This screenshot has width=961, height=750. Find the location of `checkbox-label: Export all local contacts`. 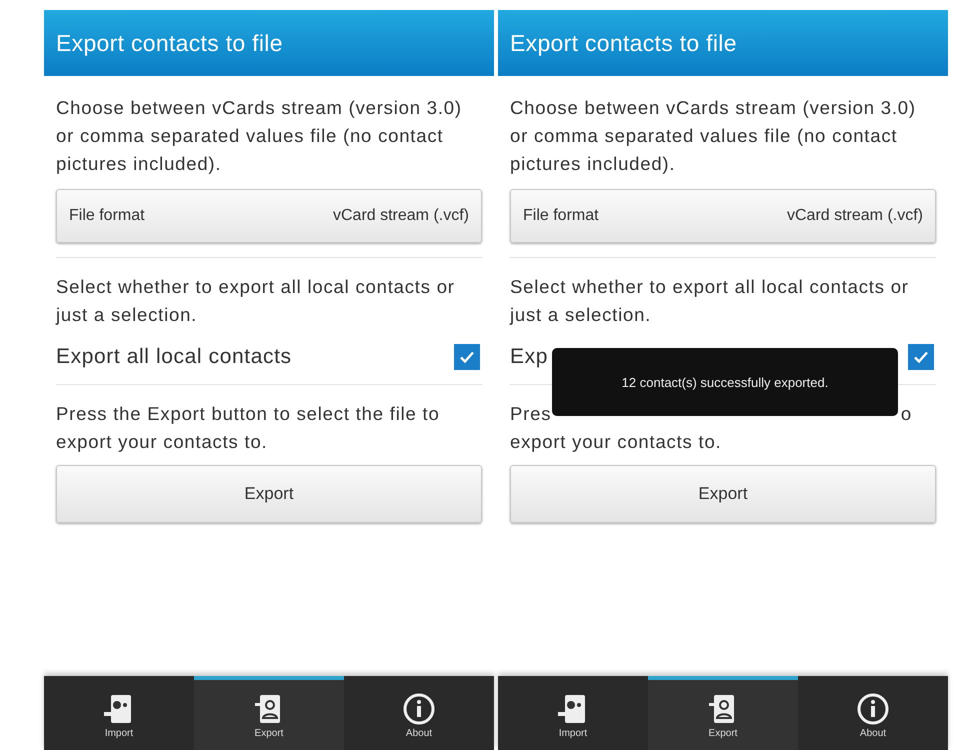

checkbox-label: Export all local contacts is located at coordinates (174, 357).